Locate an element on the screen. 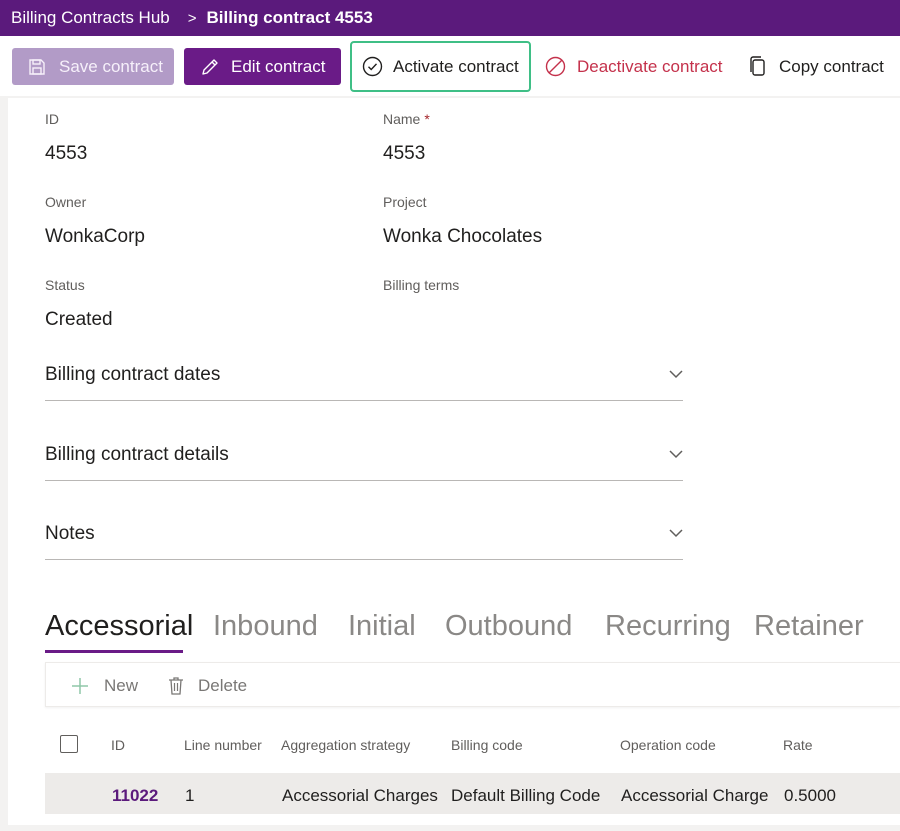 This screenshot has height=831, width=900. app-name: Billing Contracts Hub is located at coordinates (90, 18).